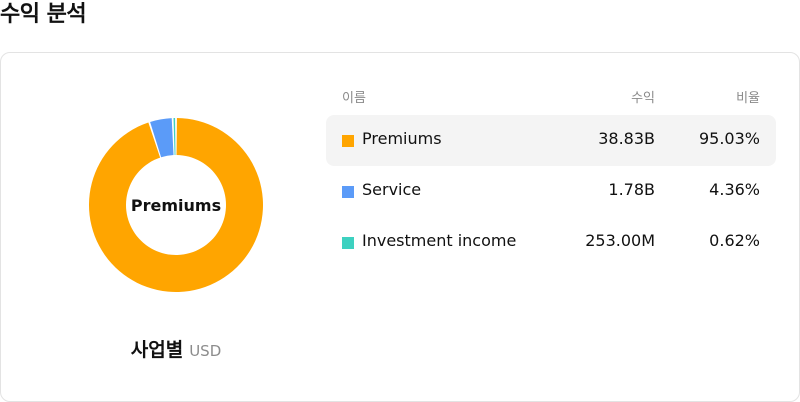 Image resolution: width=800 pixels, height=402 pixels. I want to click on table-row: Service 1.78B 4.36%, so click(551, 191).